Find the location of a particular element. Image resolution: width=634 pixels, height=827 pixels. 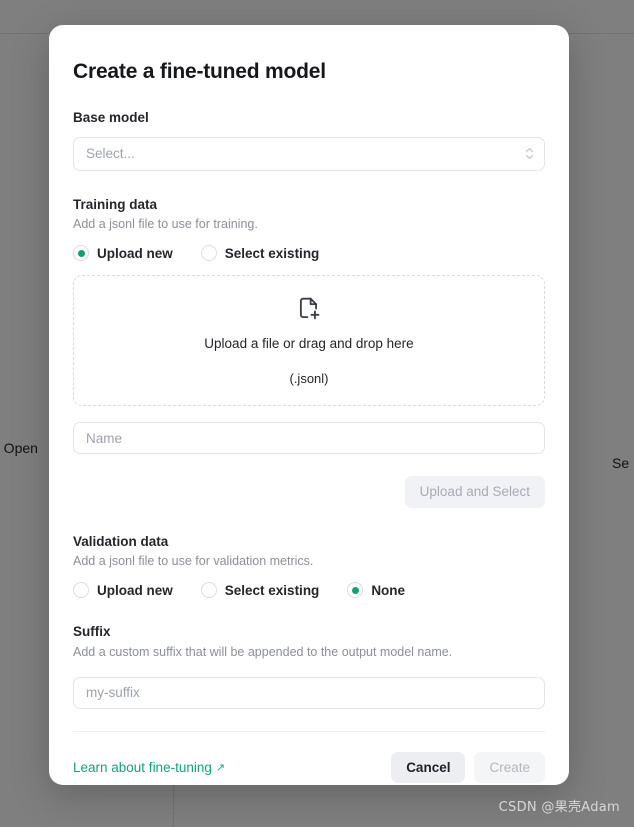

suffix-input is located at coordinates (309, 692).